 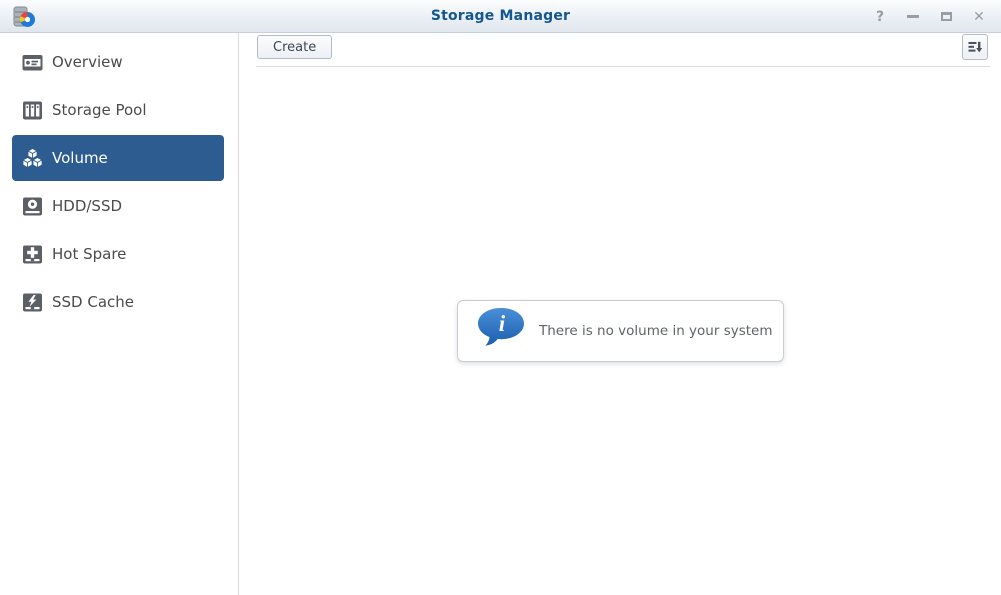 I want to click on sidebar-item-label: Hot Spare, so click(x=89, y=254).